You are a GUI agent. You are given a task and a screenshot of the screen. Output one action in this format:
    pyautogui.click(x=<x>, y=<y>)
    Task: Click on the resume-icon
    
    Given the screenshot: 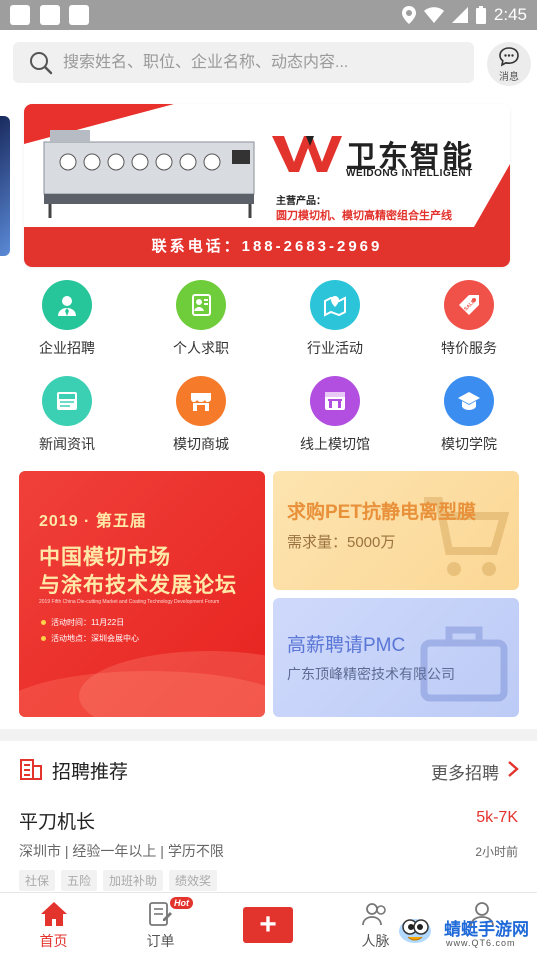 What is the action you would take?
    pyautogui.click(x=201, y=305)
    